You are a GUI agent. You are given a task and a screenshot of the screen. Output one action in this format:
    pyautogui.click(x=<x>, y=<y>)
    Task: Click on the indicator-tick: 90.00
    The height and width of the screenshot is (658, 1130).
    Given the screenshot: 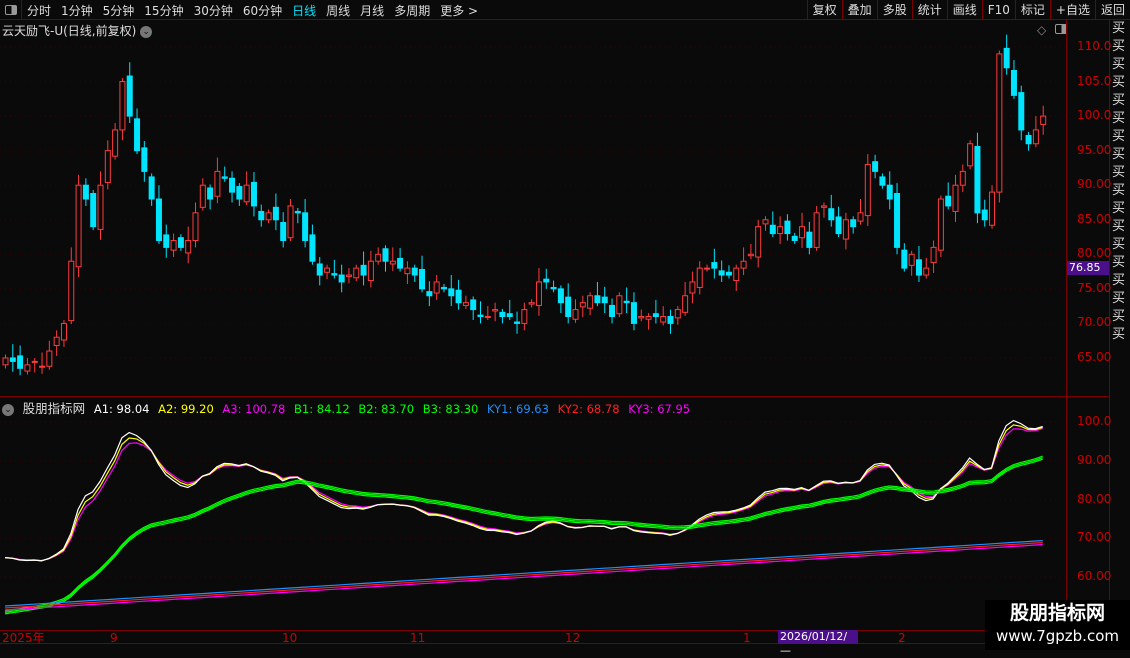 What is the action you would take?
    pyautogui.click(x=1094, y=459)
    